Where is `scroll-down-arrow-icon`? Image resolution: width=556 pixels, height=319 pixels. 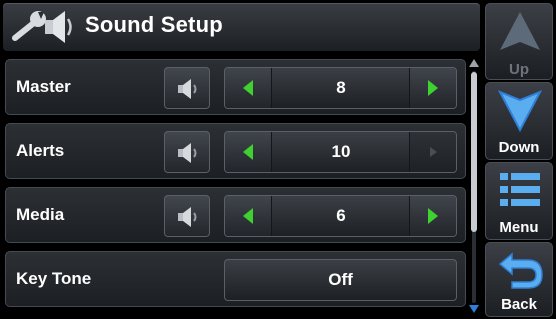 scroll-down-arrow-icon is located at coordinates (474, 309).